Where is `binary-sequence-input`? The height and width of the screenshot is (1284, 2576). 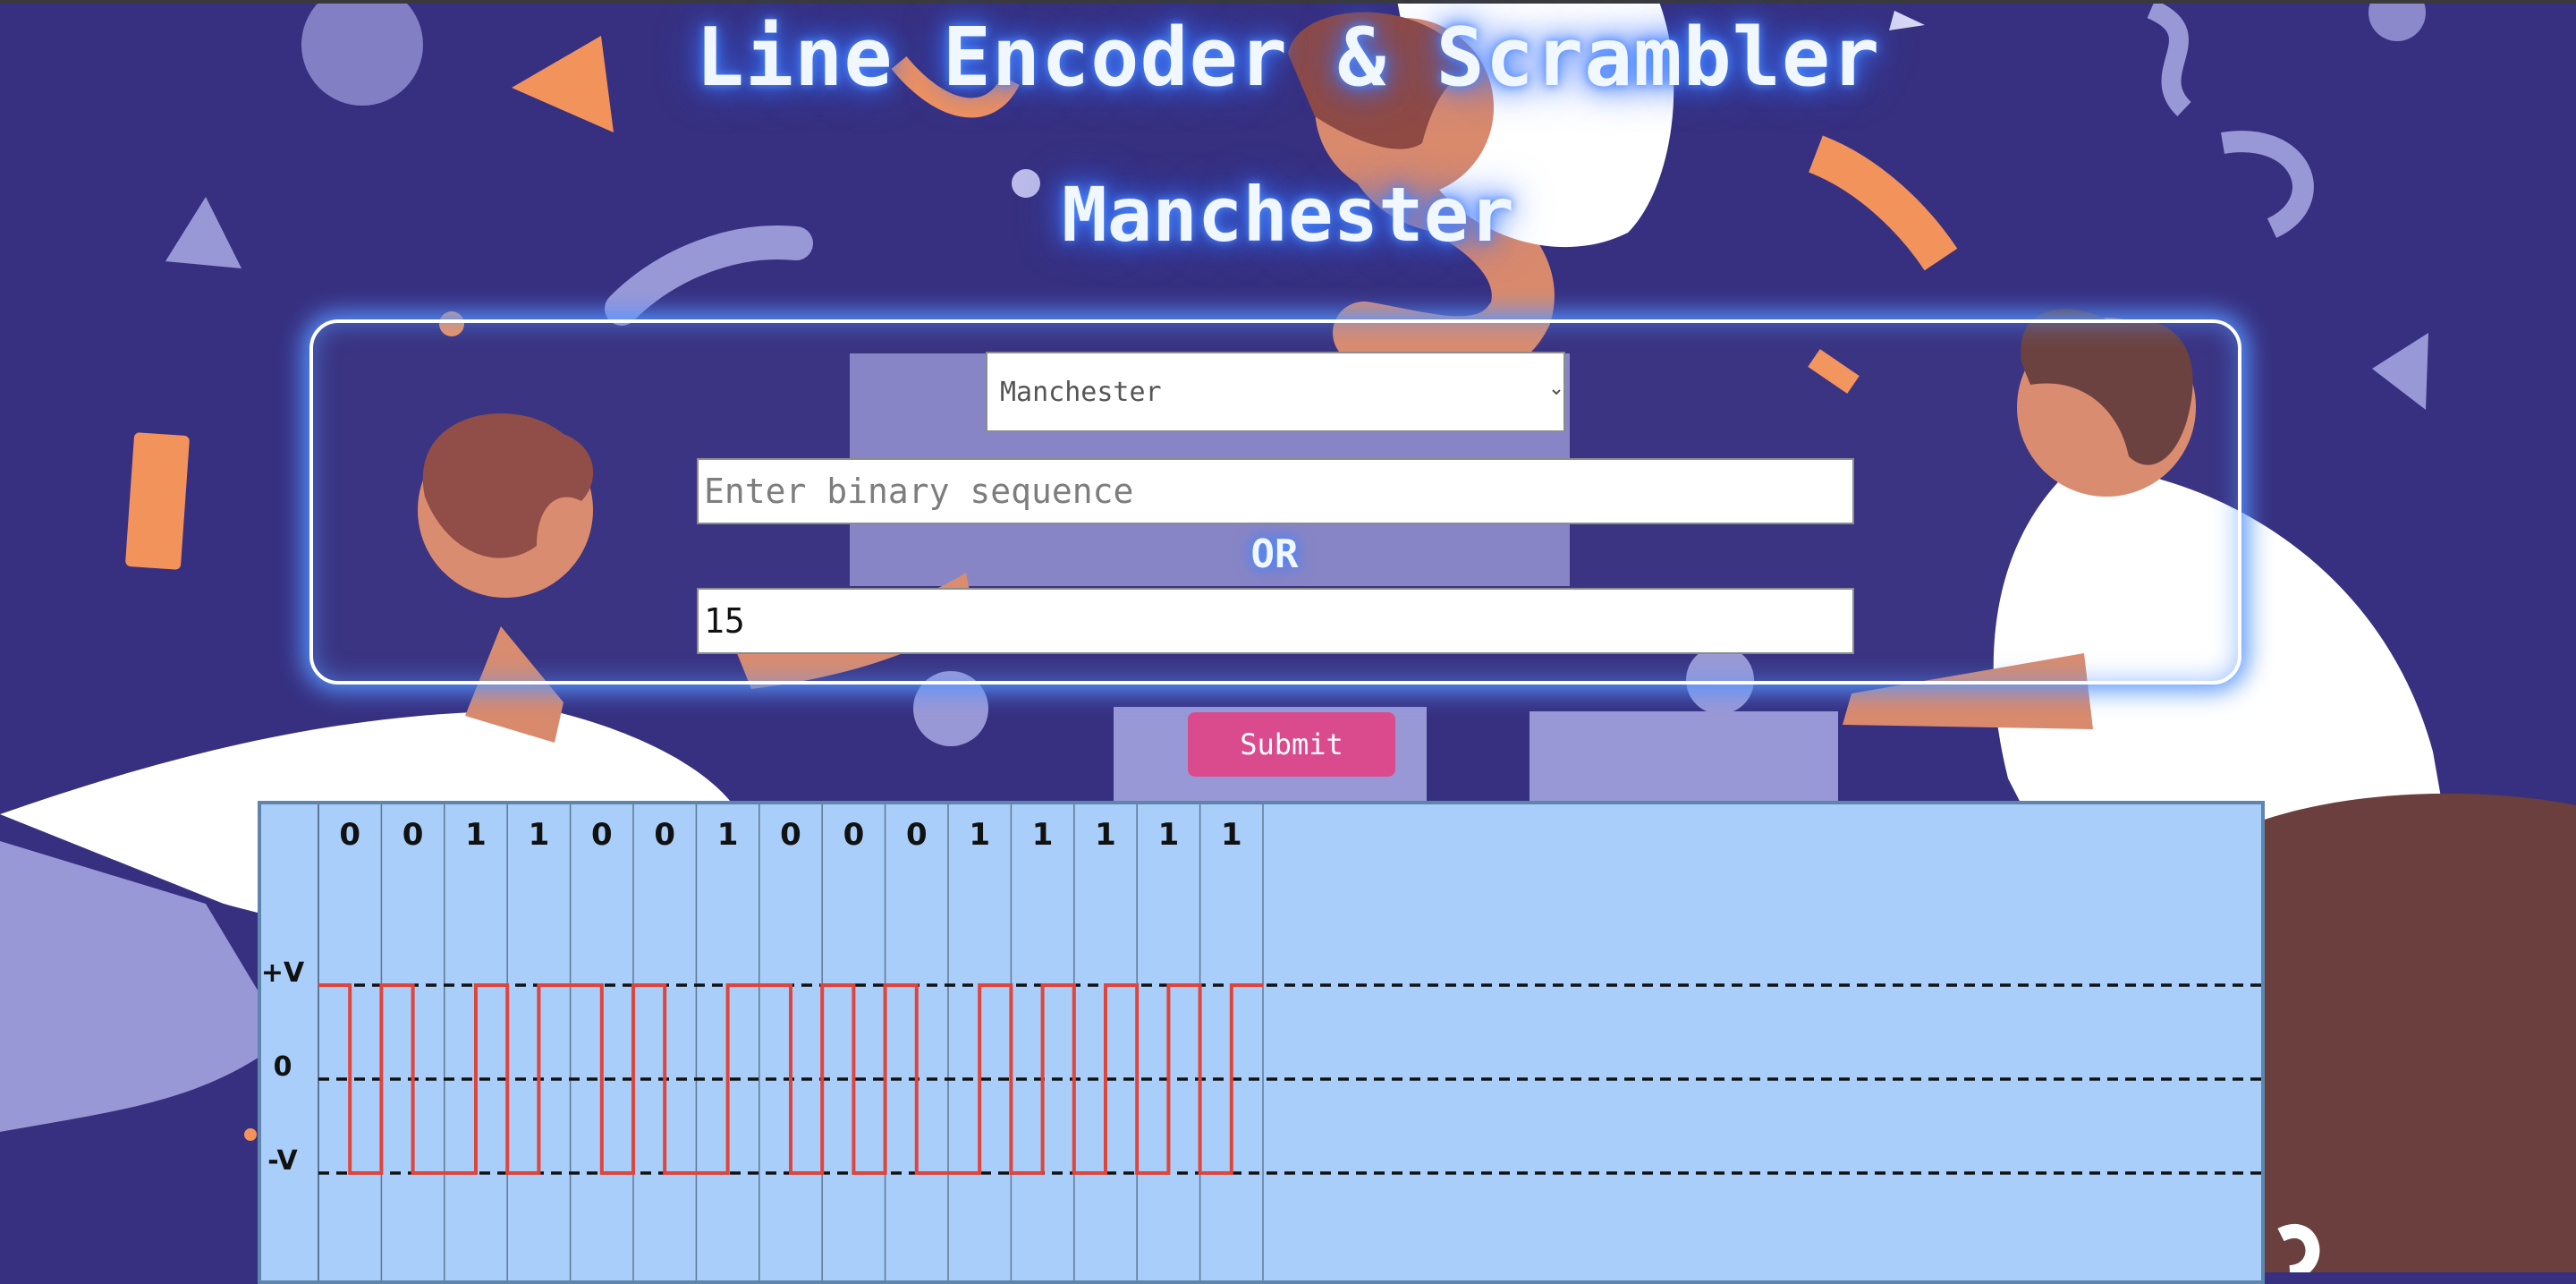 binary-sequence-input is located at coordinates (1275, 491).